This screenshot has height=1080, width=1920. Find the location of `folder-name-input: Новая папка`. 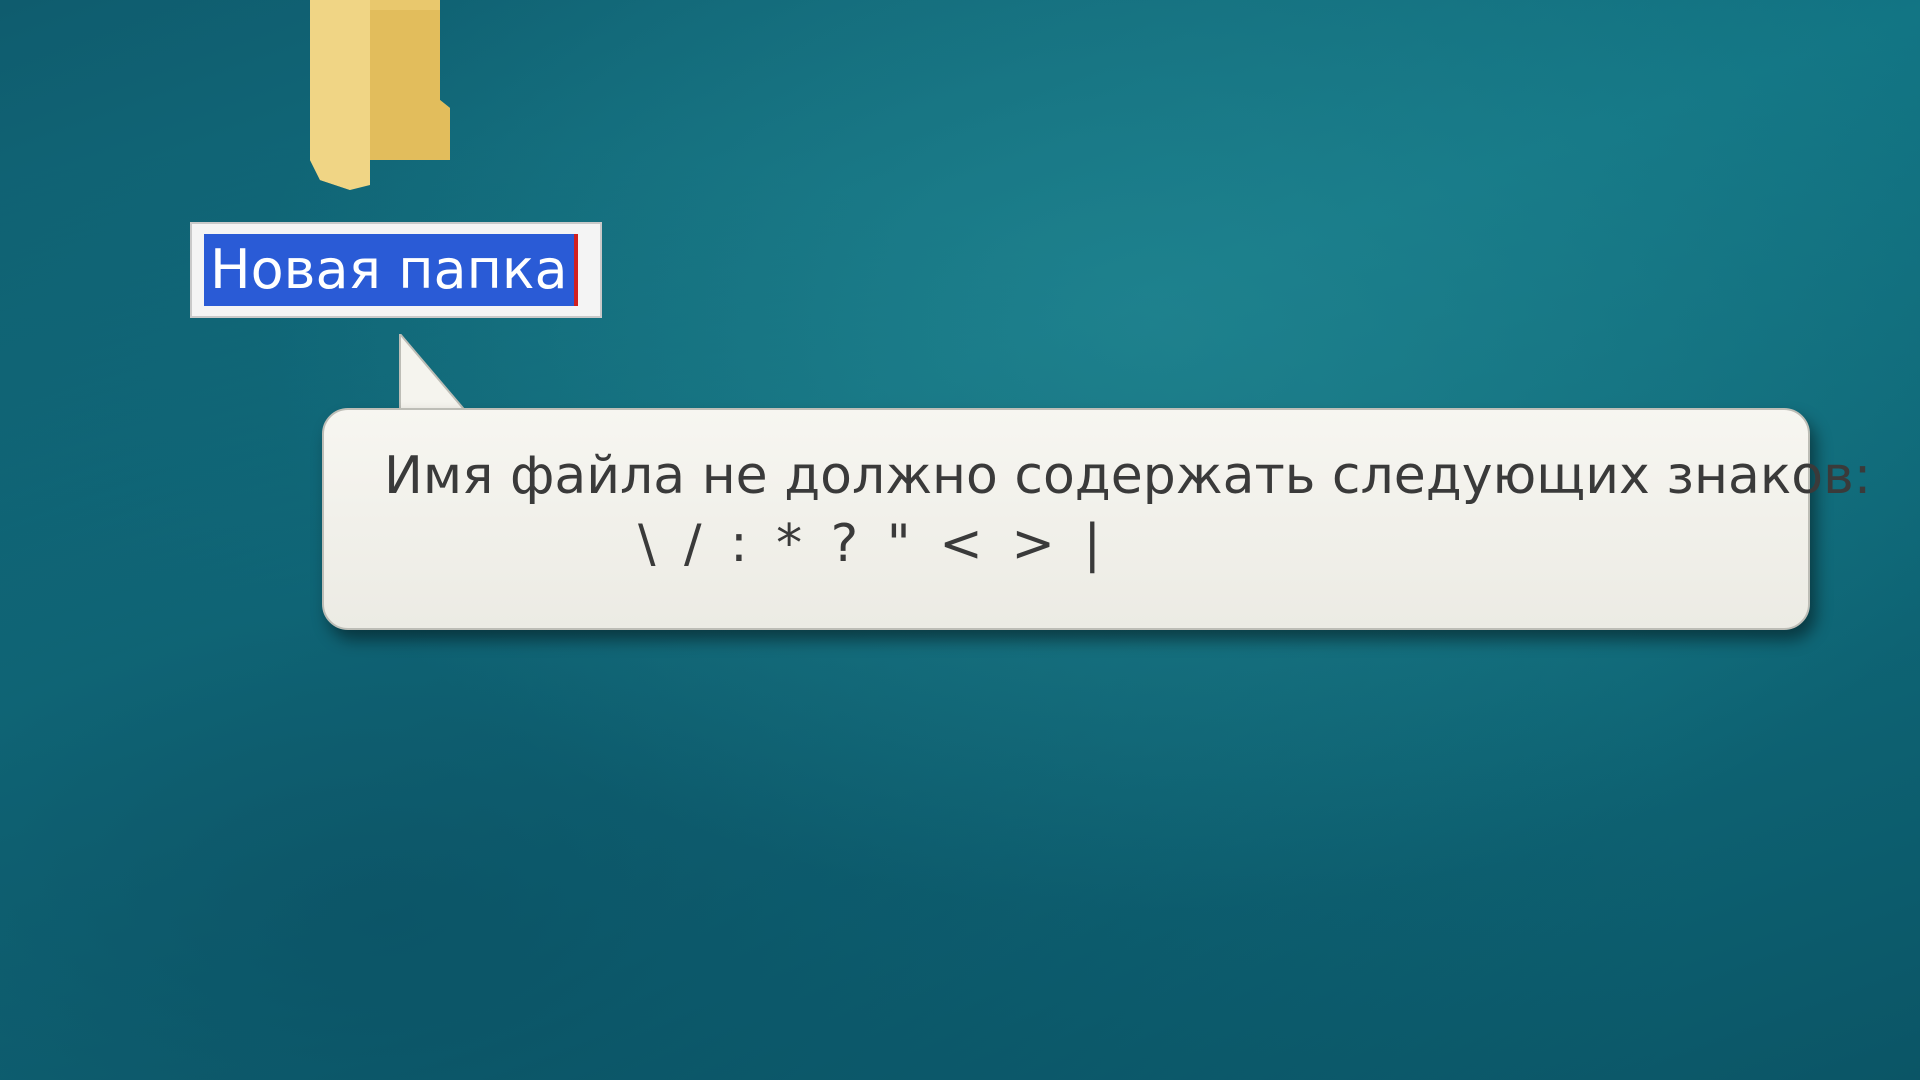

folder-name-input: Новая папка is located at coordinates (396, 270).